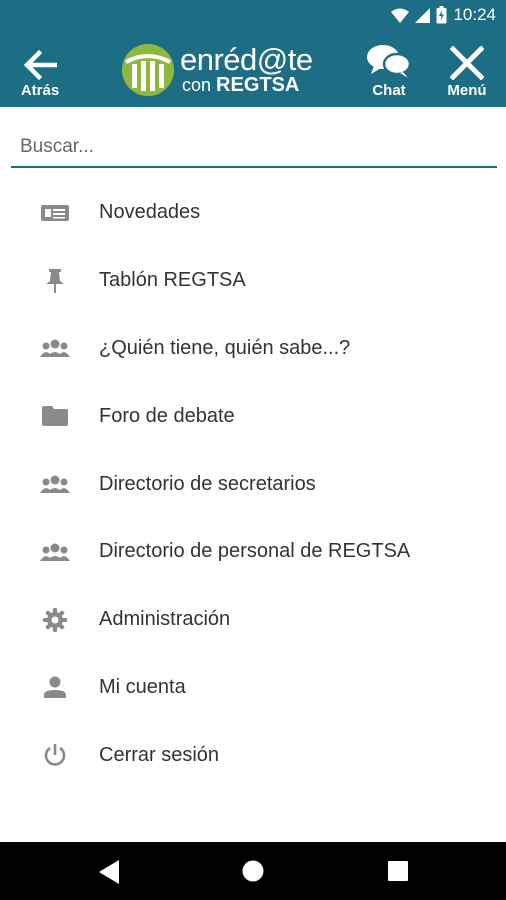  Describe the element at coordinates (423, 15) in the screenshot. I see `signal-icon` at that location.